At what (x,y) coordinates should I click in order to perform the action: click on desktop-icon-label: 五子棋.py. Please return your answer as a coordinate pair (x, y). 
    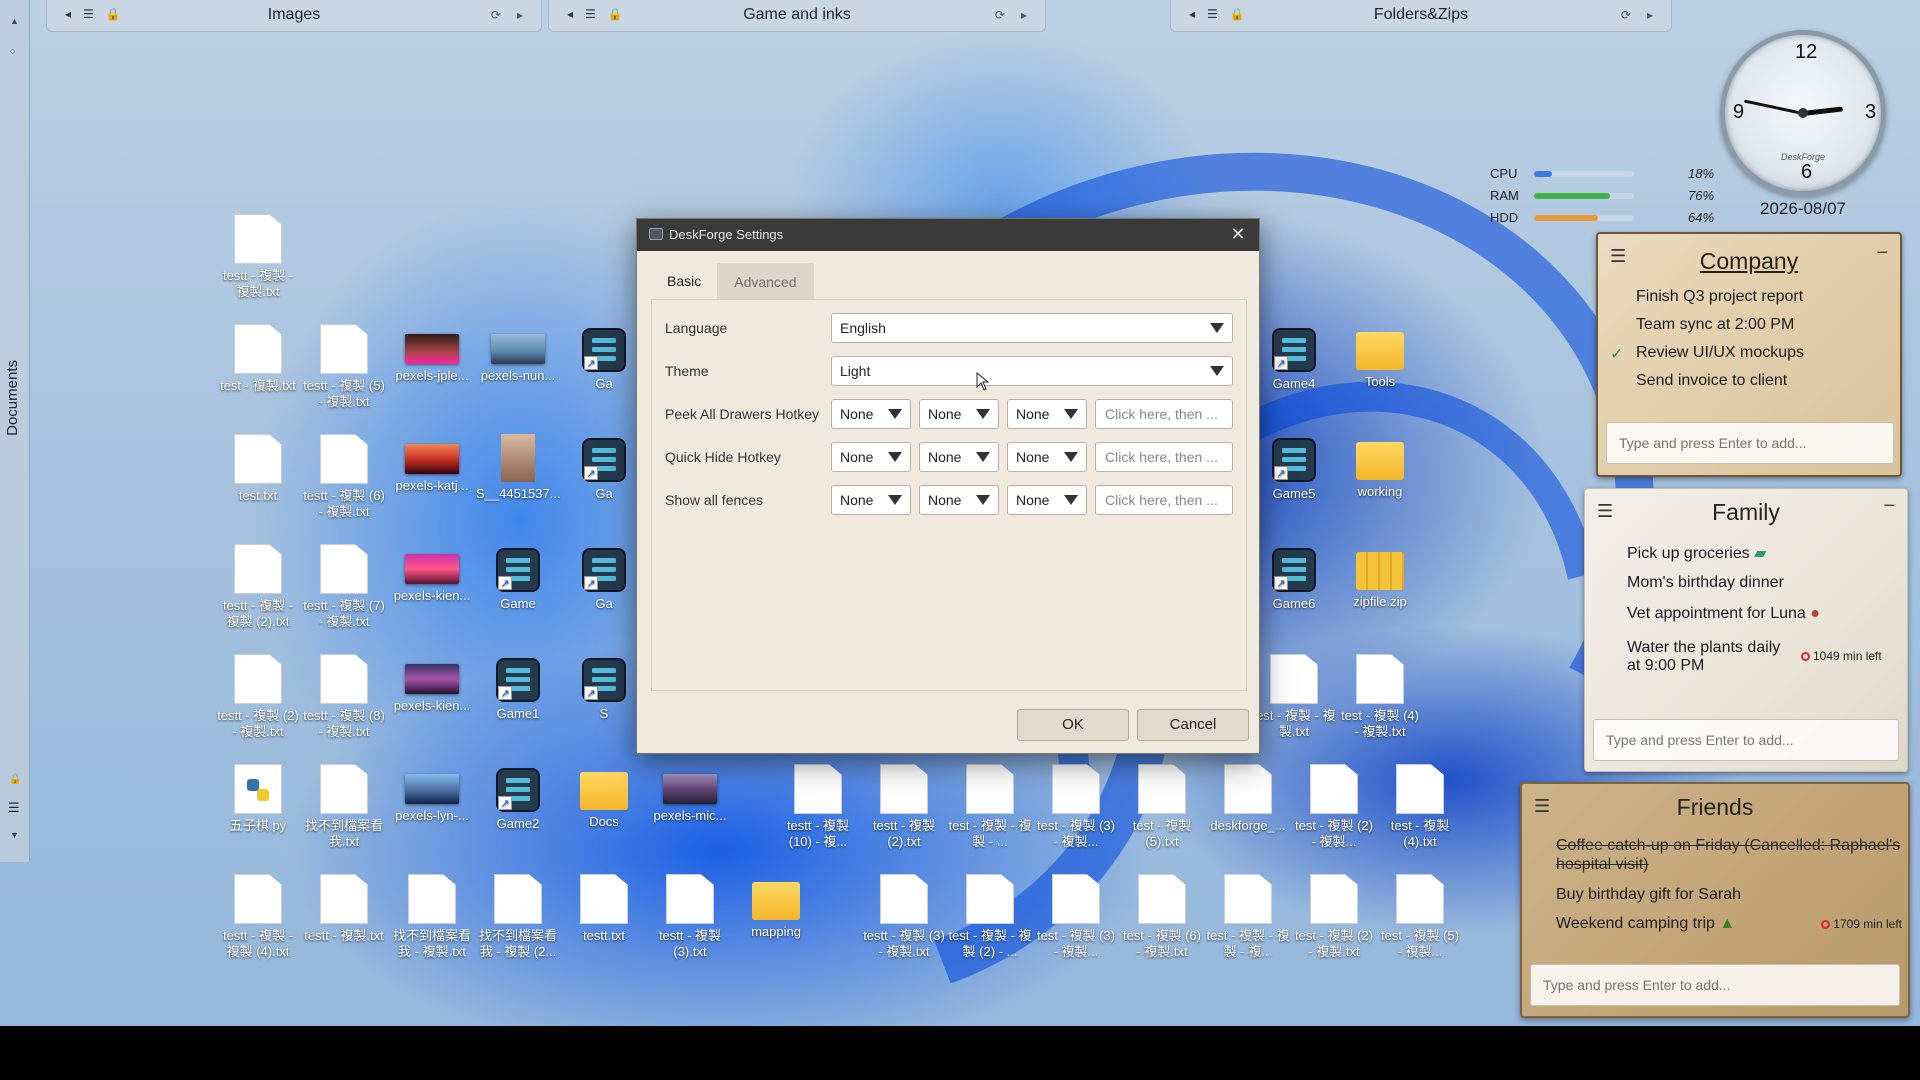
    Looking at the image, I should click on (258, 825).